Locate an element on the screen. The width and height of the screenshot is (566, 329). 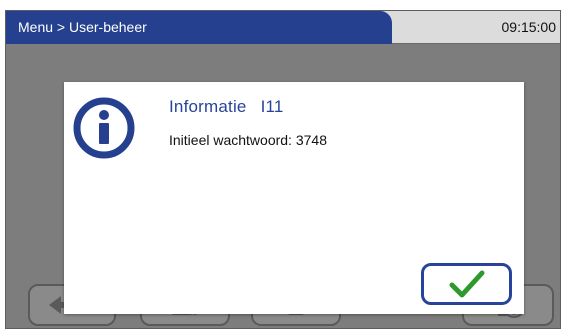
title-bar: Menu > User-beheer 09:15:00 is located at coordinates (283, 27).